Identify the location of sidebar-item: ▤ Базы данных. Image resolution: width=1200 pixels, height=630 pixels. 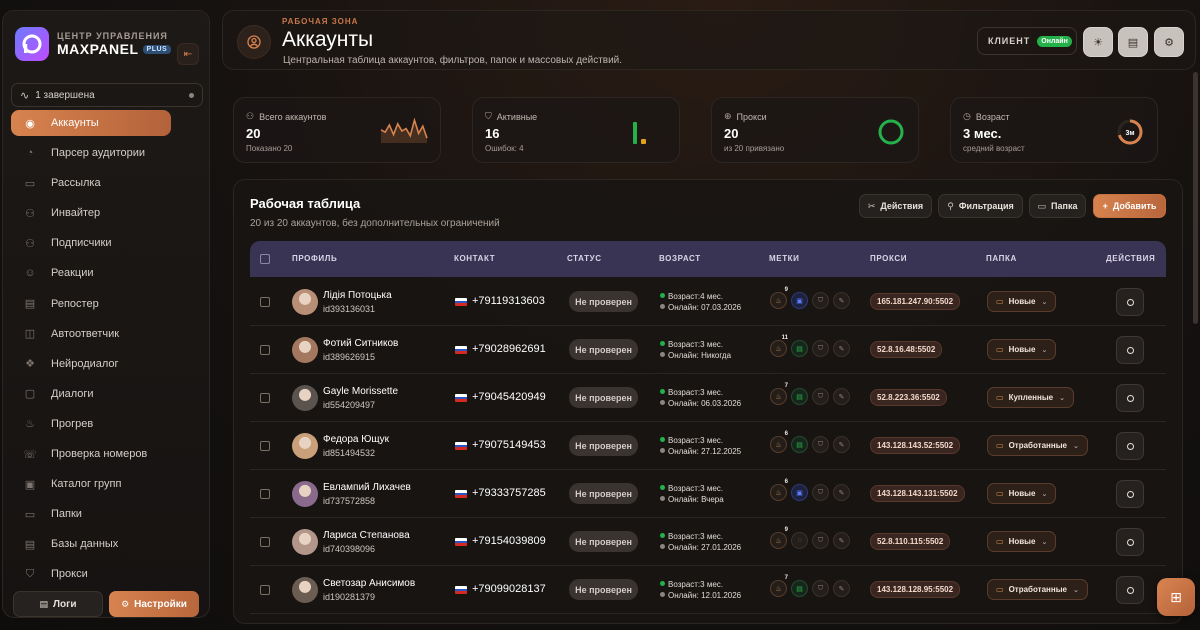
(107, 544).